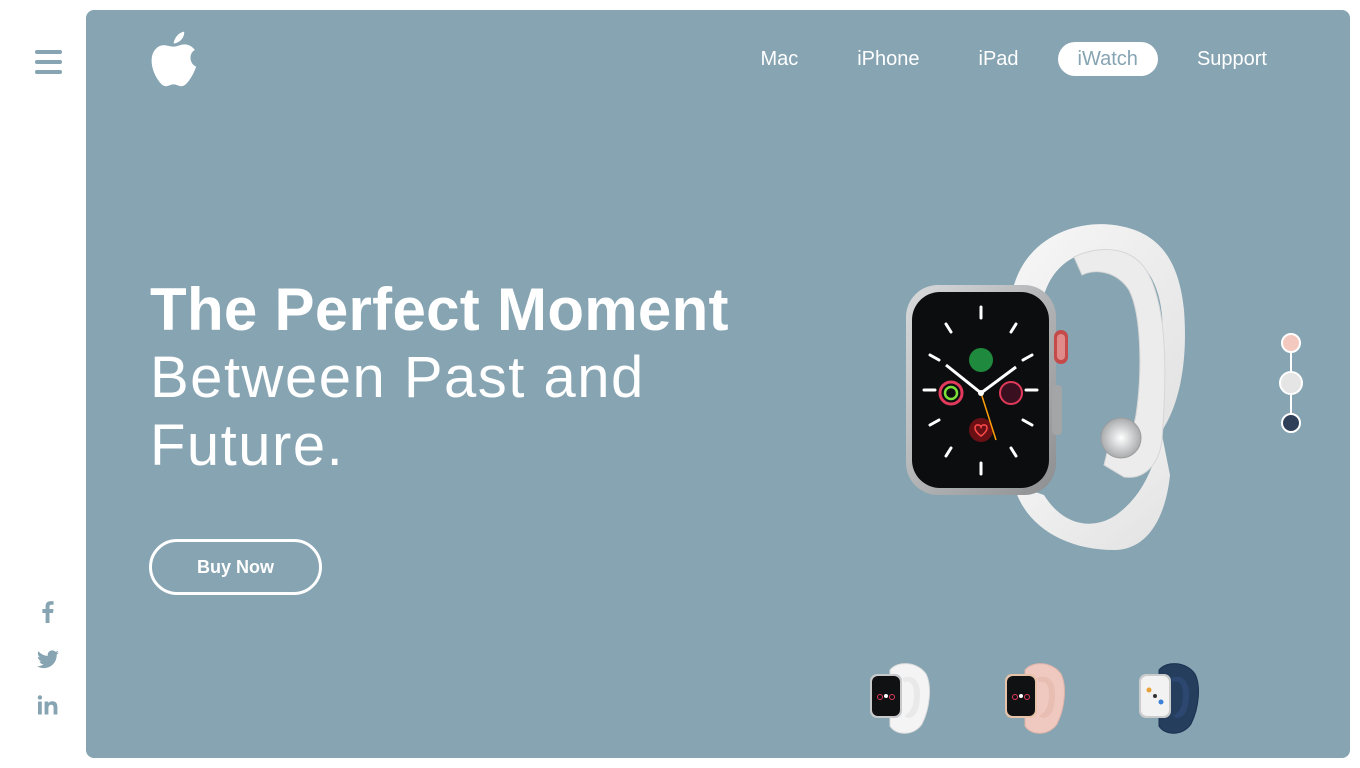  Describe the element at coordinates (48, 62) in the screenshot. I see `hamburger-menu-icon` at that location.